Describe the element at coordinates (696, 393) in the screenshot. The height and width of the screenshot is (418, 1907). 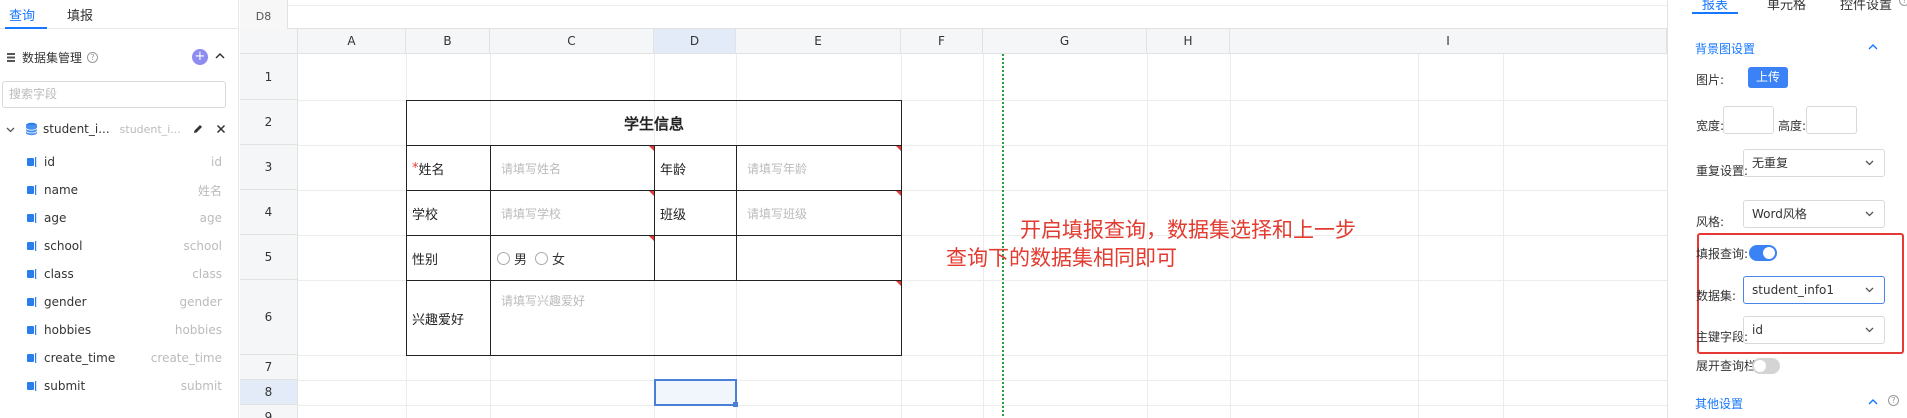
I see `selected-cell` at that location.